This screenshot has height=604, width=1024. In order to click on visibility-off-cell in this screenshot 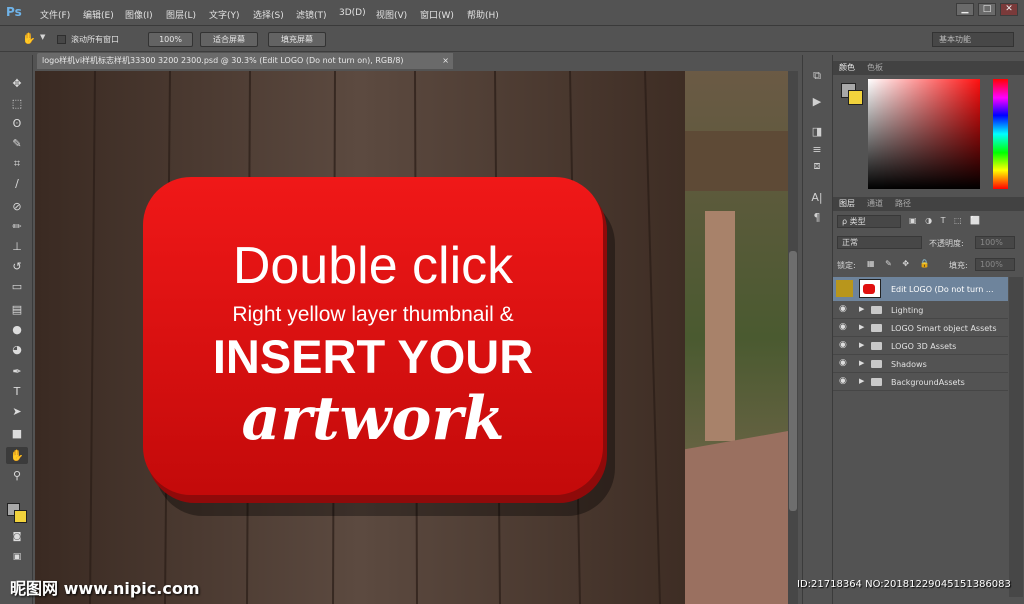, I will do `click(844, 288)`.